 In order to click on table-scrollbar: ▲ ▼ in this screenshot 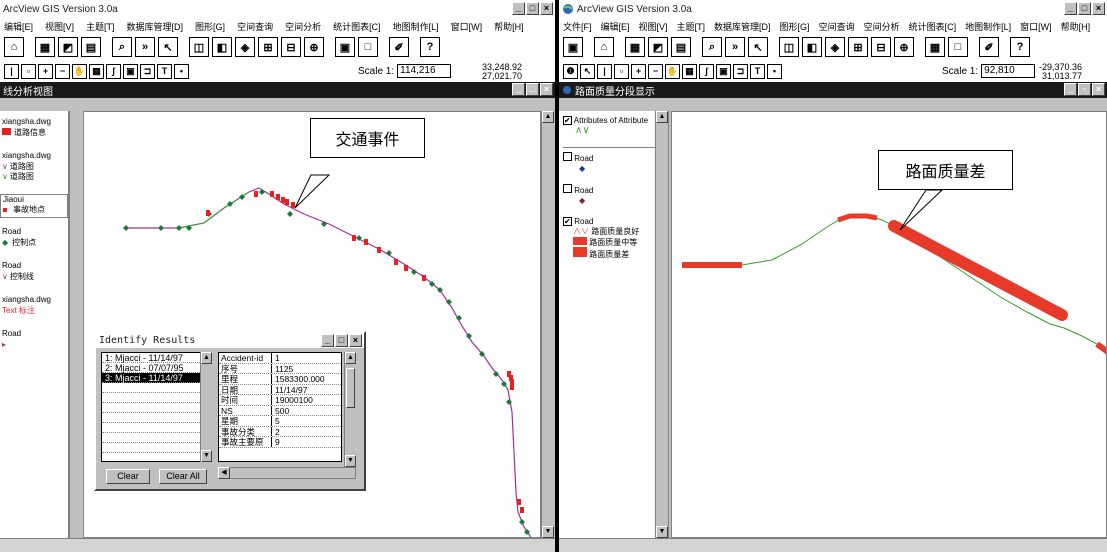, I will do `click(350, 409)`.